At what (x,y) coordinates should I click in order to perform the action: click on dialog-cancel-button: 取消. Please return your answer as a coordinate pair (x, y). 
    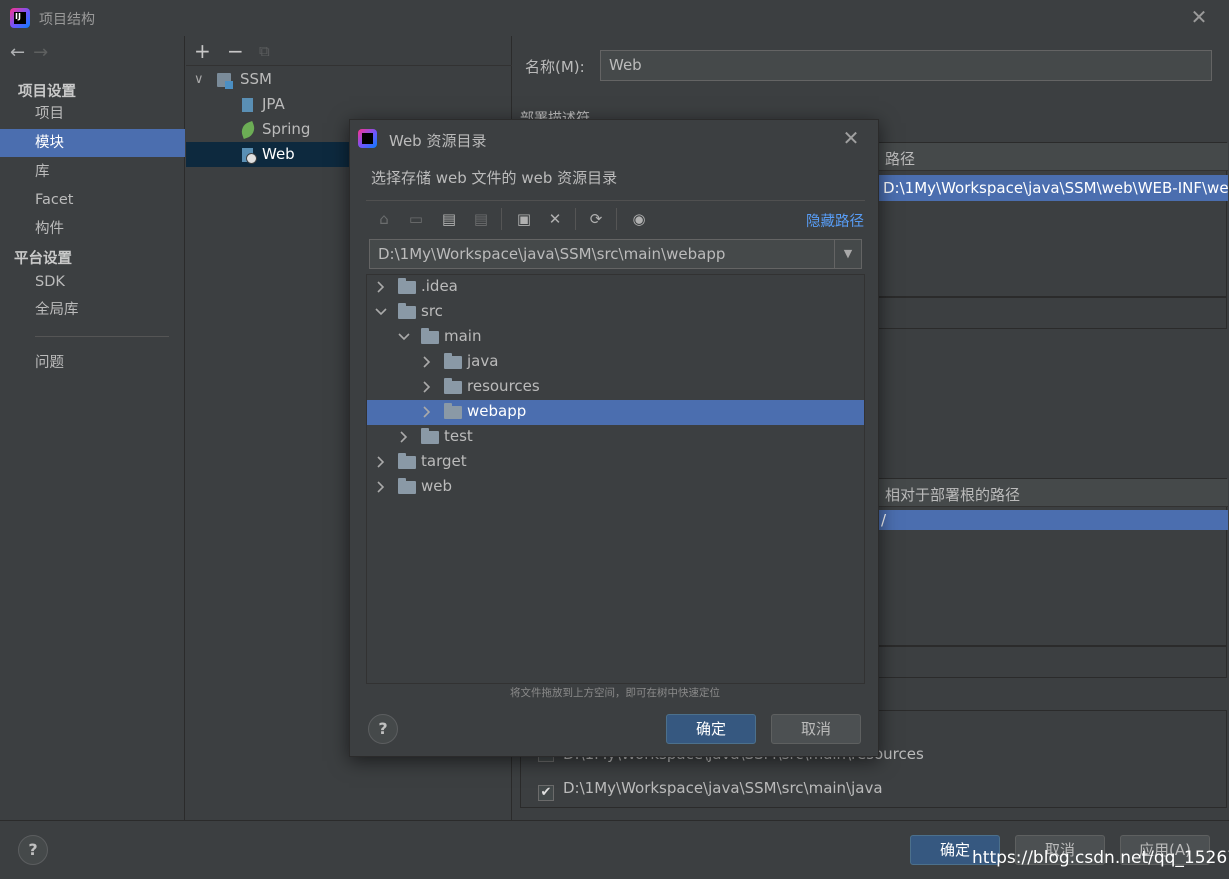
    Looking at the image, I should click on (816, 729).